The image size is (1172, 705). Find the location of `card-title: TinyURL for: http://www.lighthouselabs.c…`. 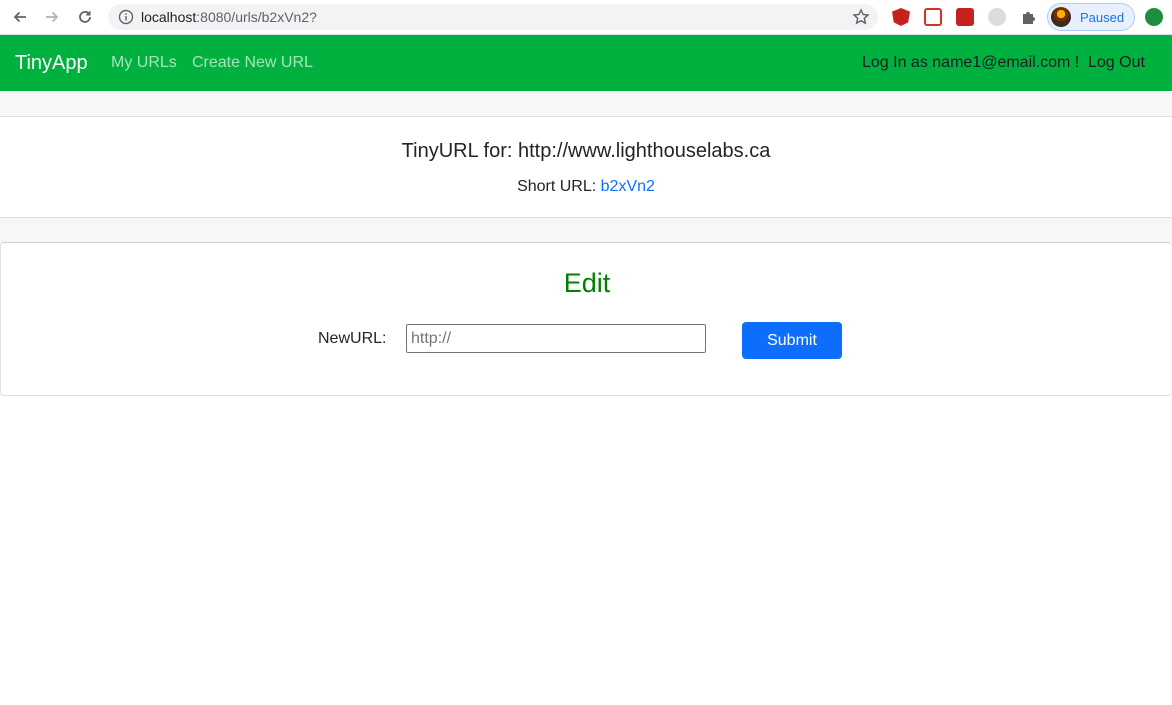

card-title: TinyURL for: http://www.lighthouselabs.c… is located at coordinates (586, 151).